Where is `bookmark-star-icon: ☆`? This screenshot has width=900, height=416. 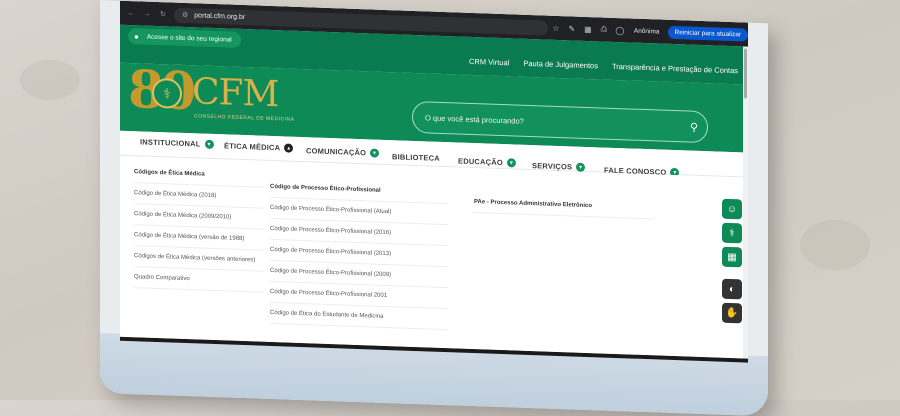 bookmark-star-icon: ☆ is located at coordinates (556, 28).